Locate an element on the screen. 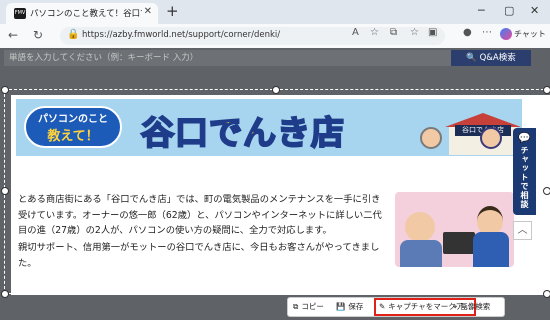  favorites-icon: ☆ is located at coordinates (414, 32).